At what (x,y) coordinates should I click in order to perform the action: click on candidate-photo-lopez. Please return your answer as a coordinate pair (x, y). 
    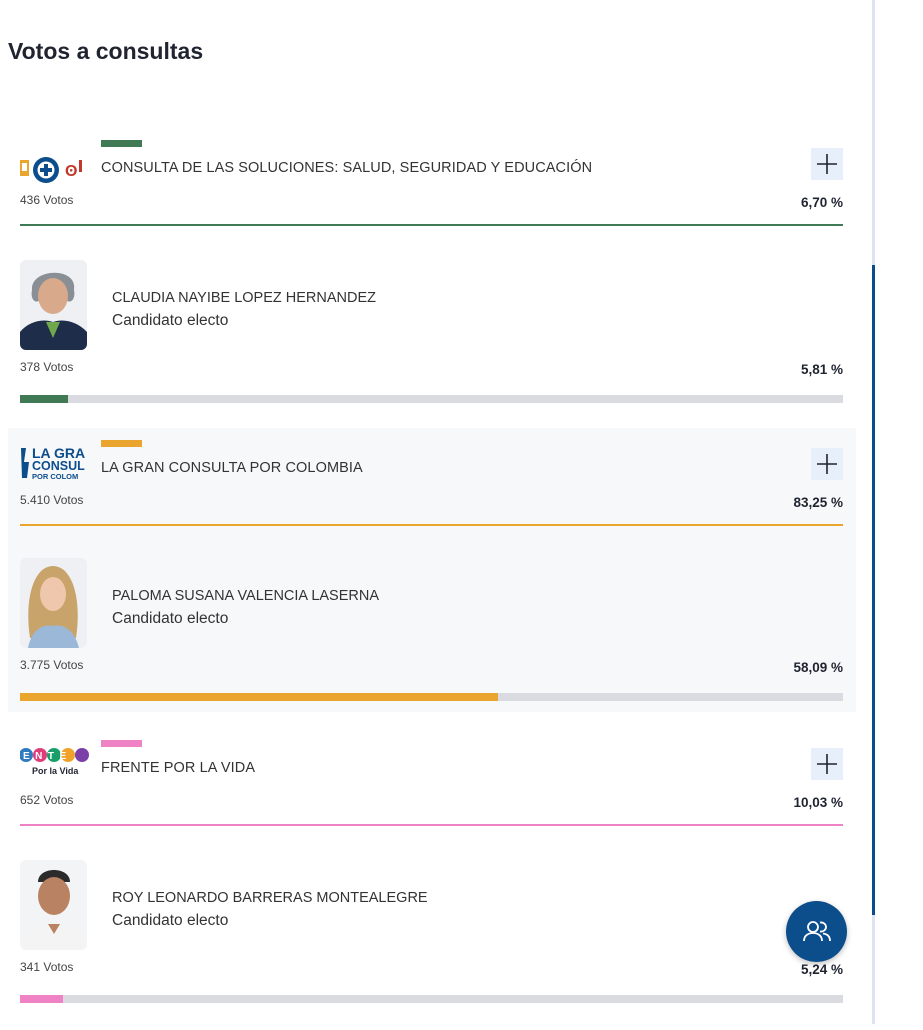
    Looking at the image, I should click on (53, 305).